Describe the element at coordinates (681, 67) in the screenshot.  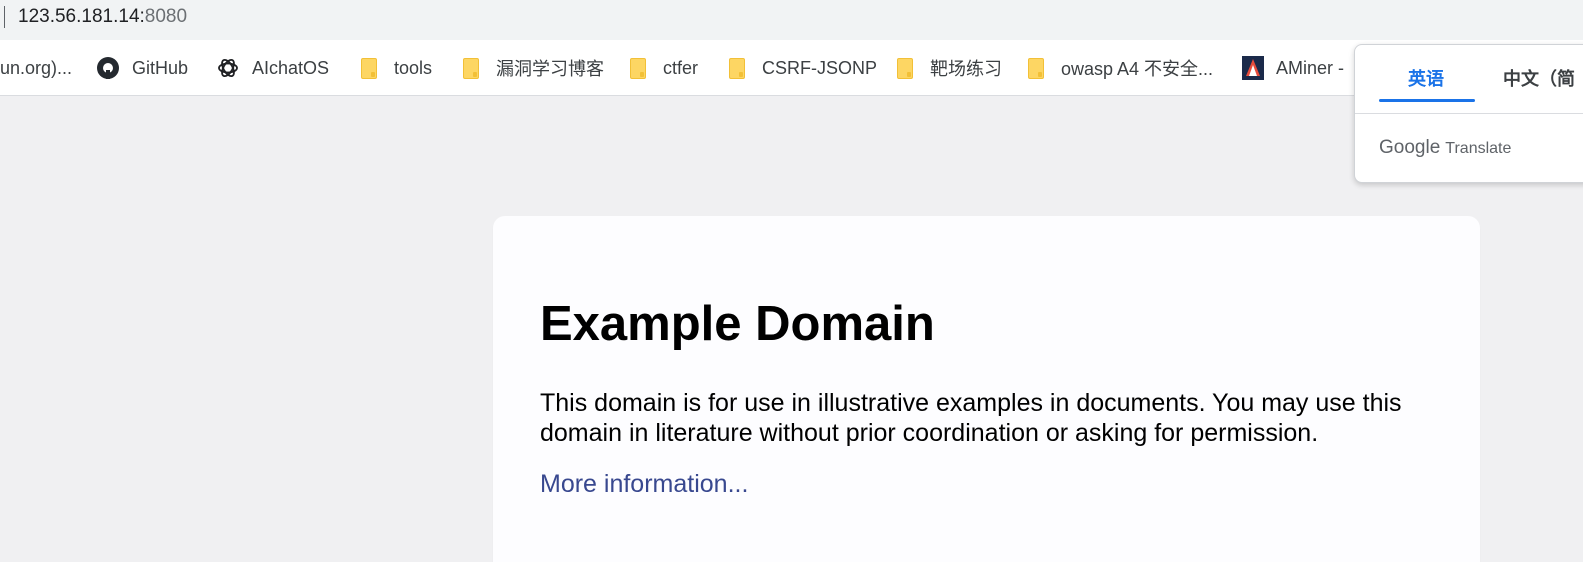
I see `bookmark-label: ctfer` at that location.